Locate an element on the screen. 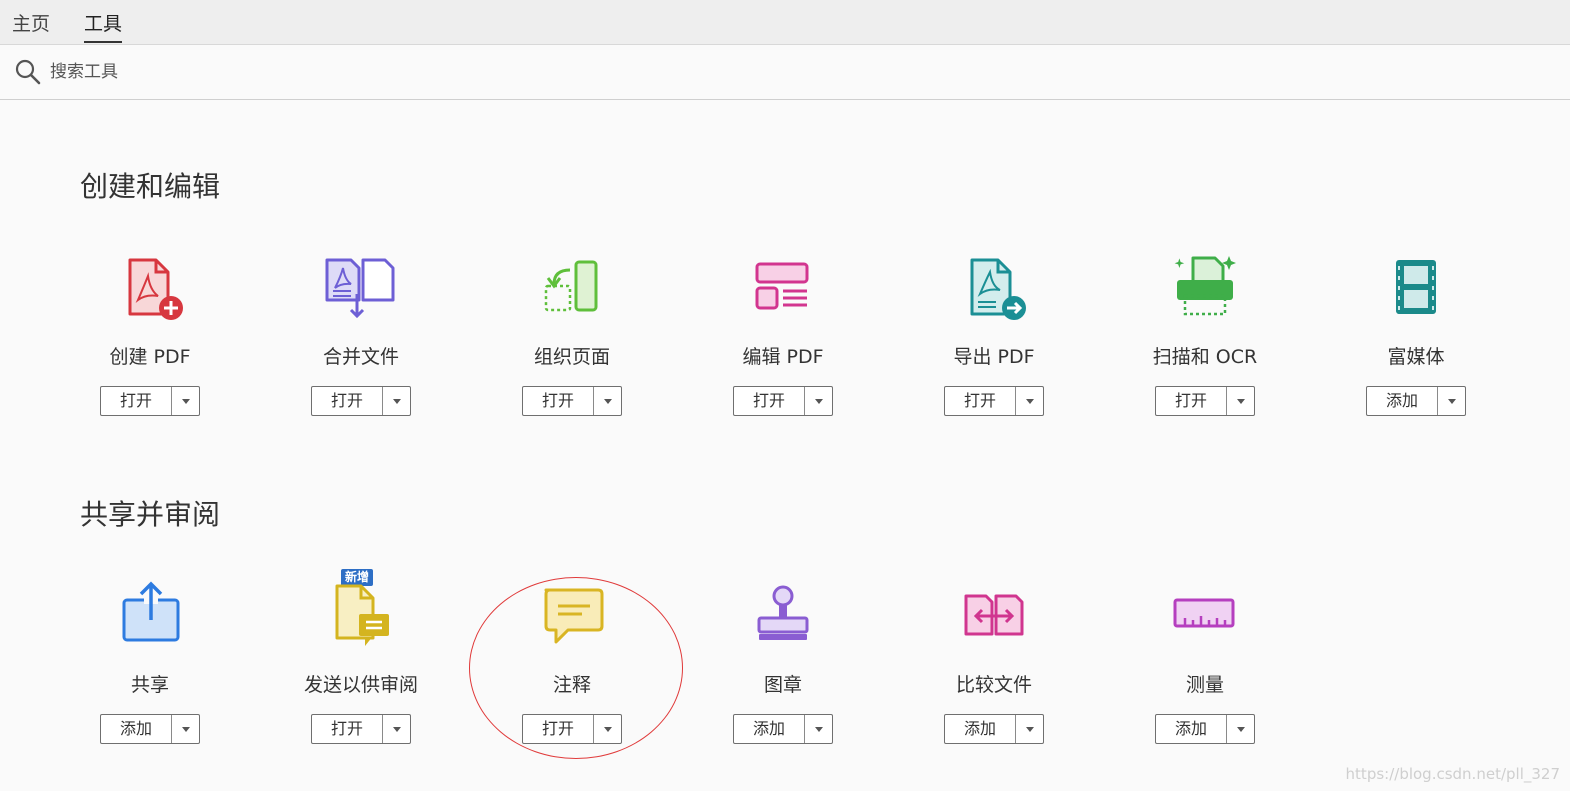 The image size is (1570, 791). send-for-review-icon is located at coordinates (362, 615).